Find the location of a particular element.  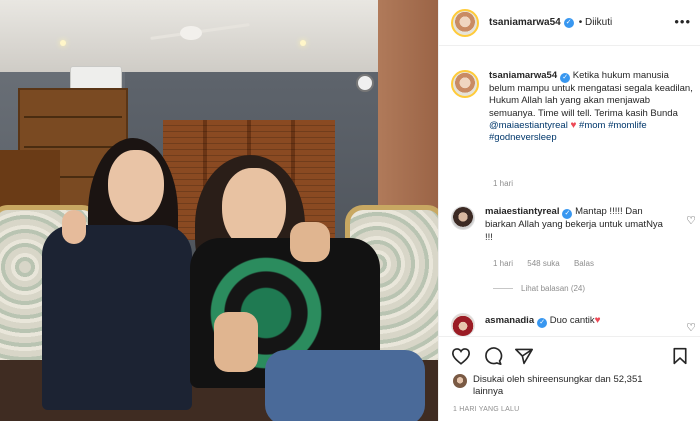

photo-cabinet is located at coordinates (30, 180).